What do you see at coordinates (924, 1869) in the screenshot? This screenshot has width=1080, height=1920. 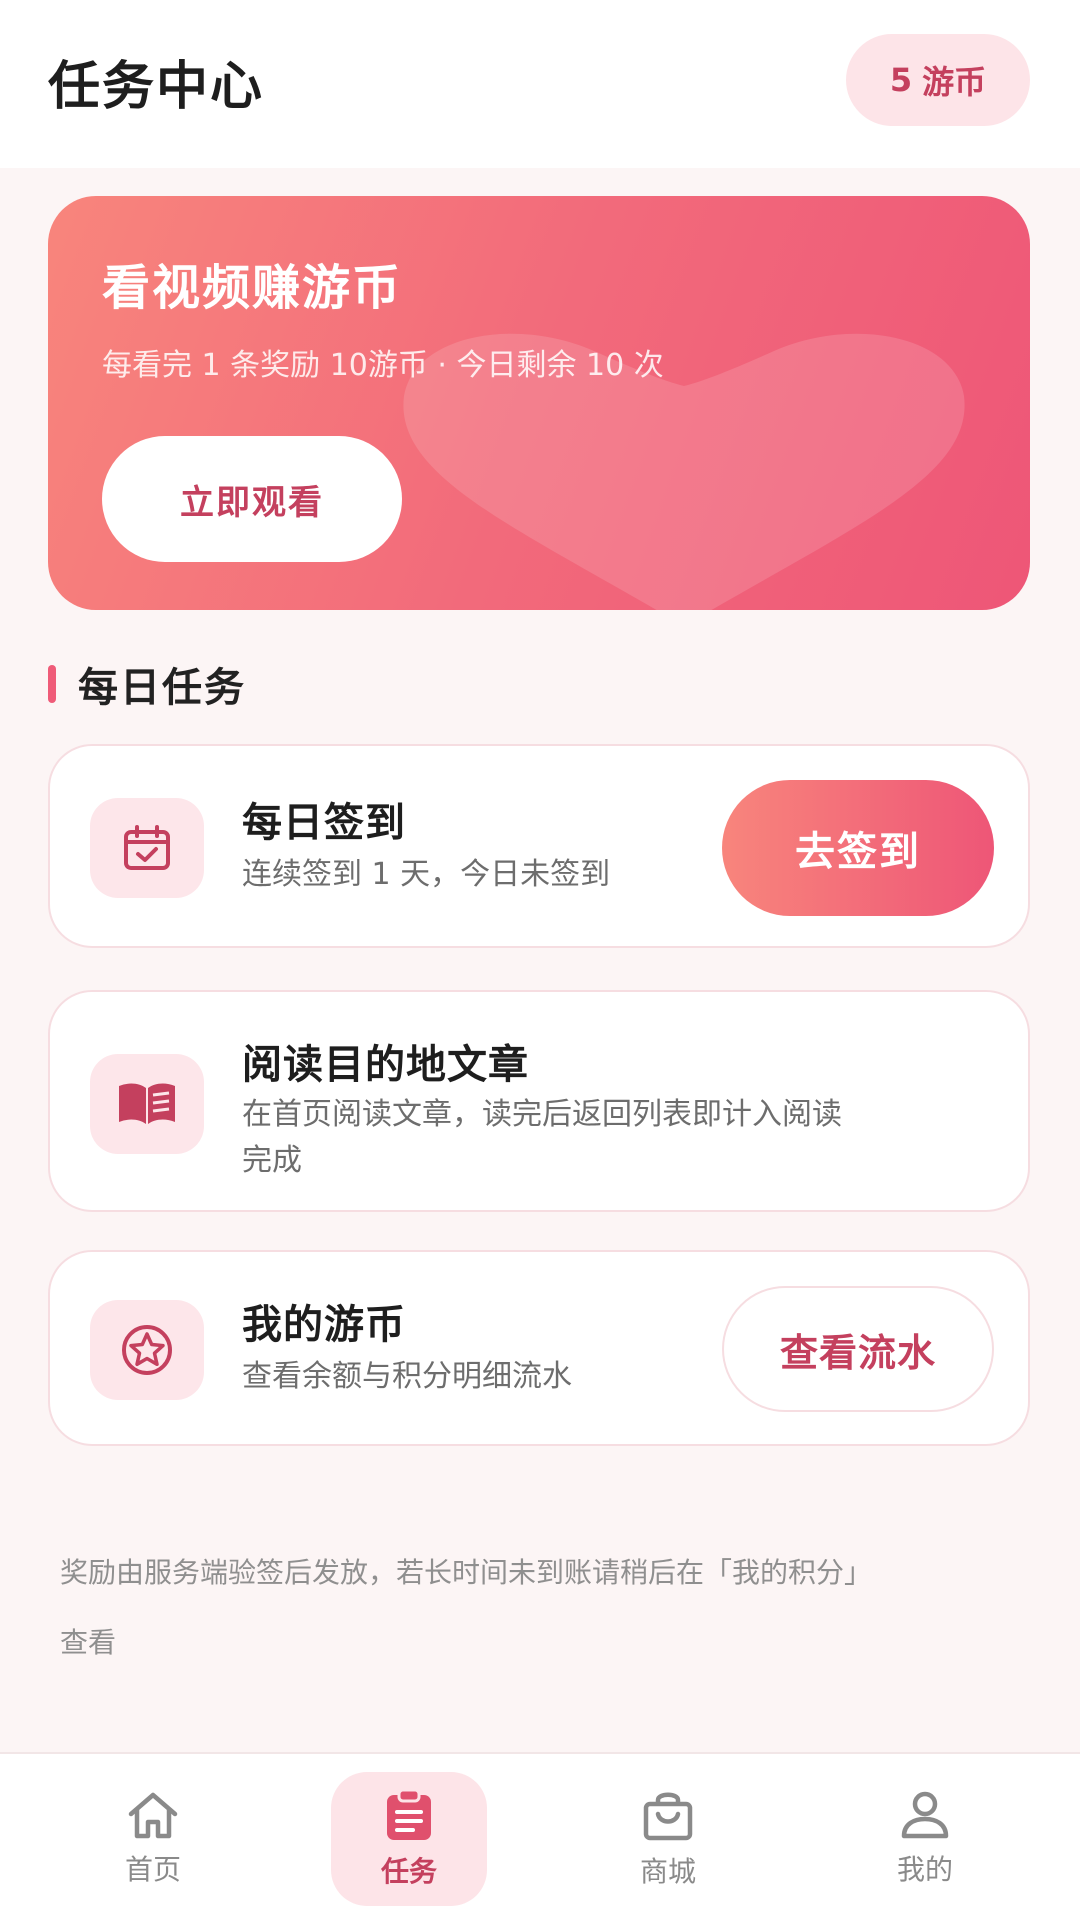 I see `tab-label: 我的` at bounding box center [924, 1869].